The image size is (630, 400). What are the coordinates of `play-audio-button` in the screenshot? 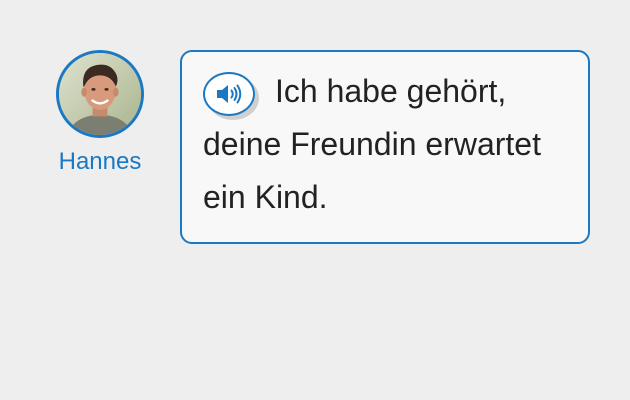 It's located at (229, 94).